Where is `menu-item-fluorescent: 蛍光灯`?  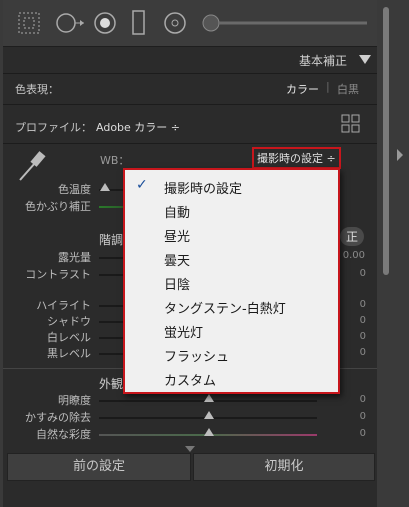 menu-item-fluorescent: 蛍光灯 is located at coordinates (231, 330).